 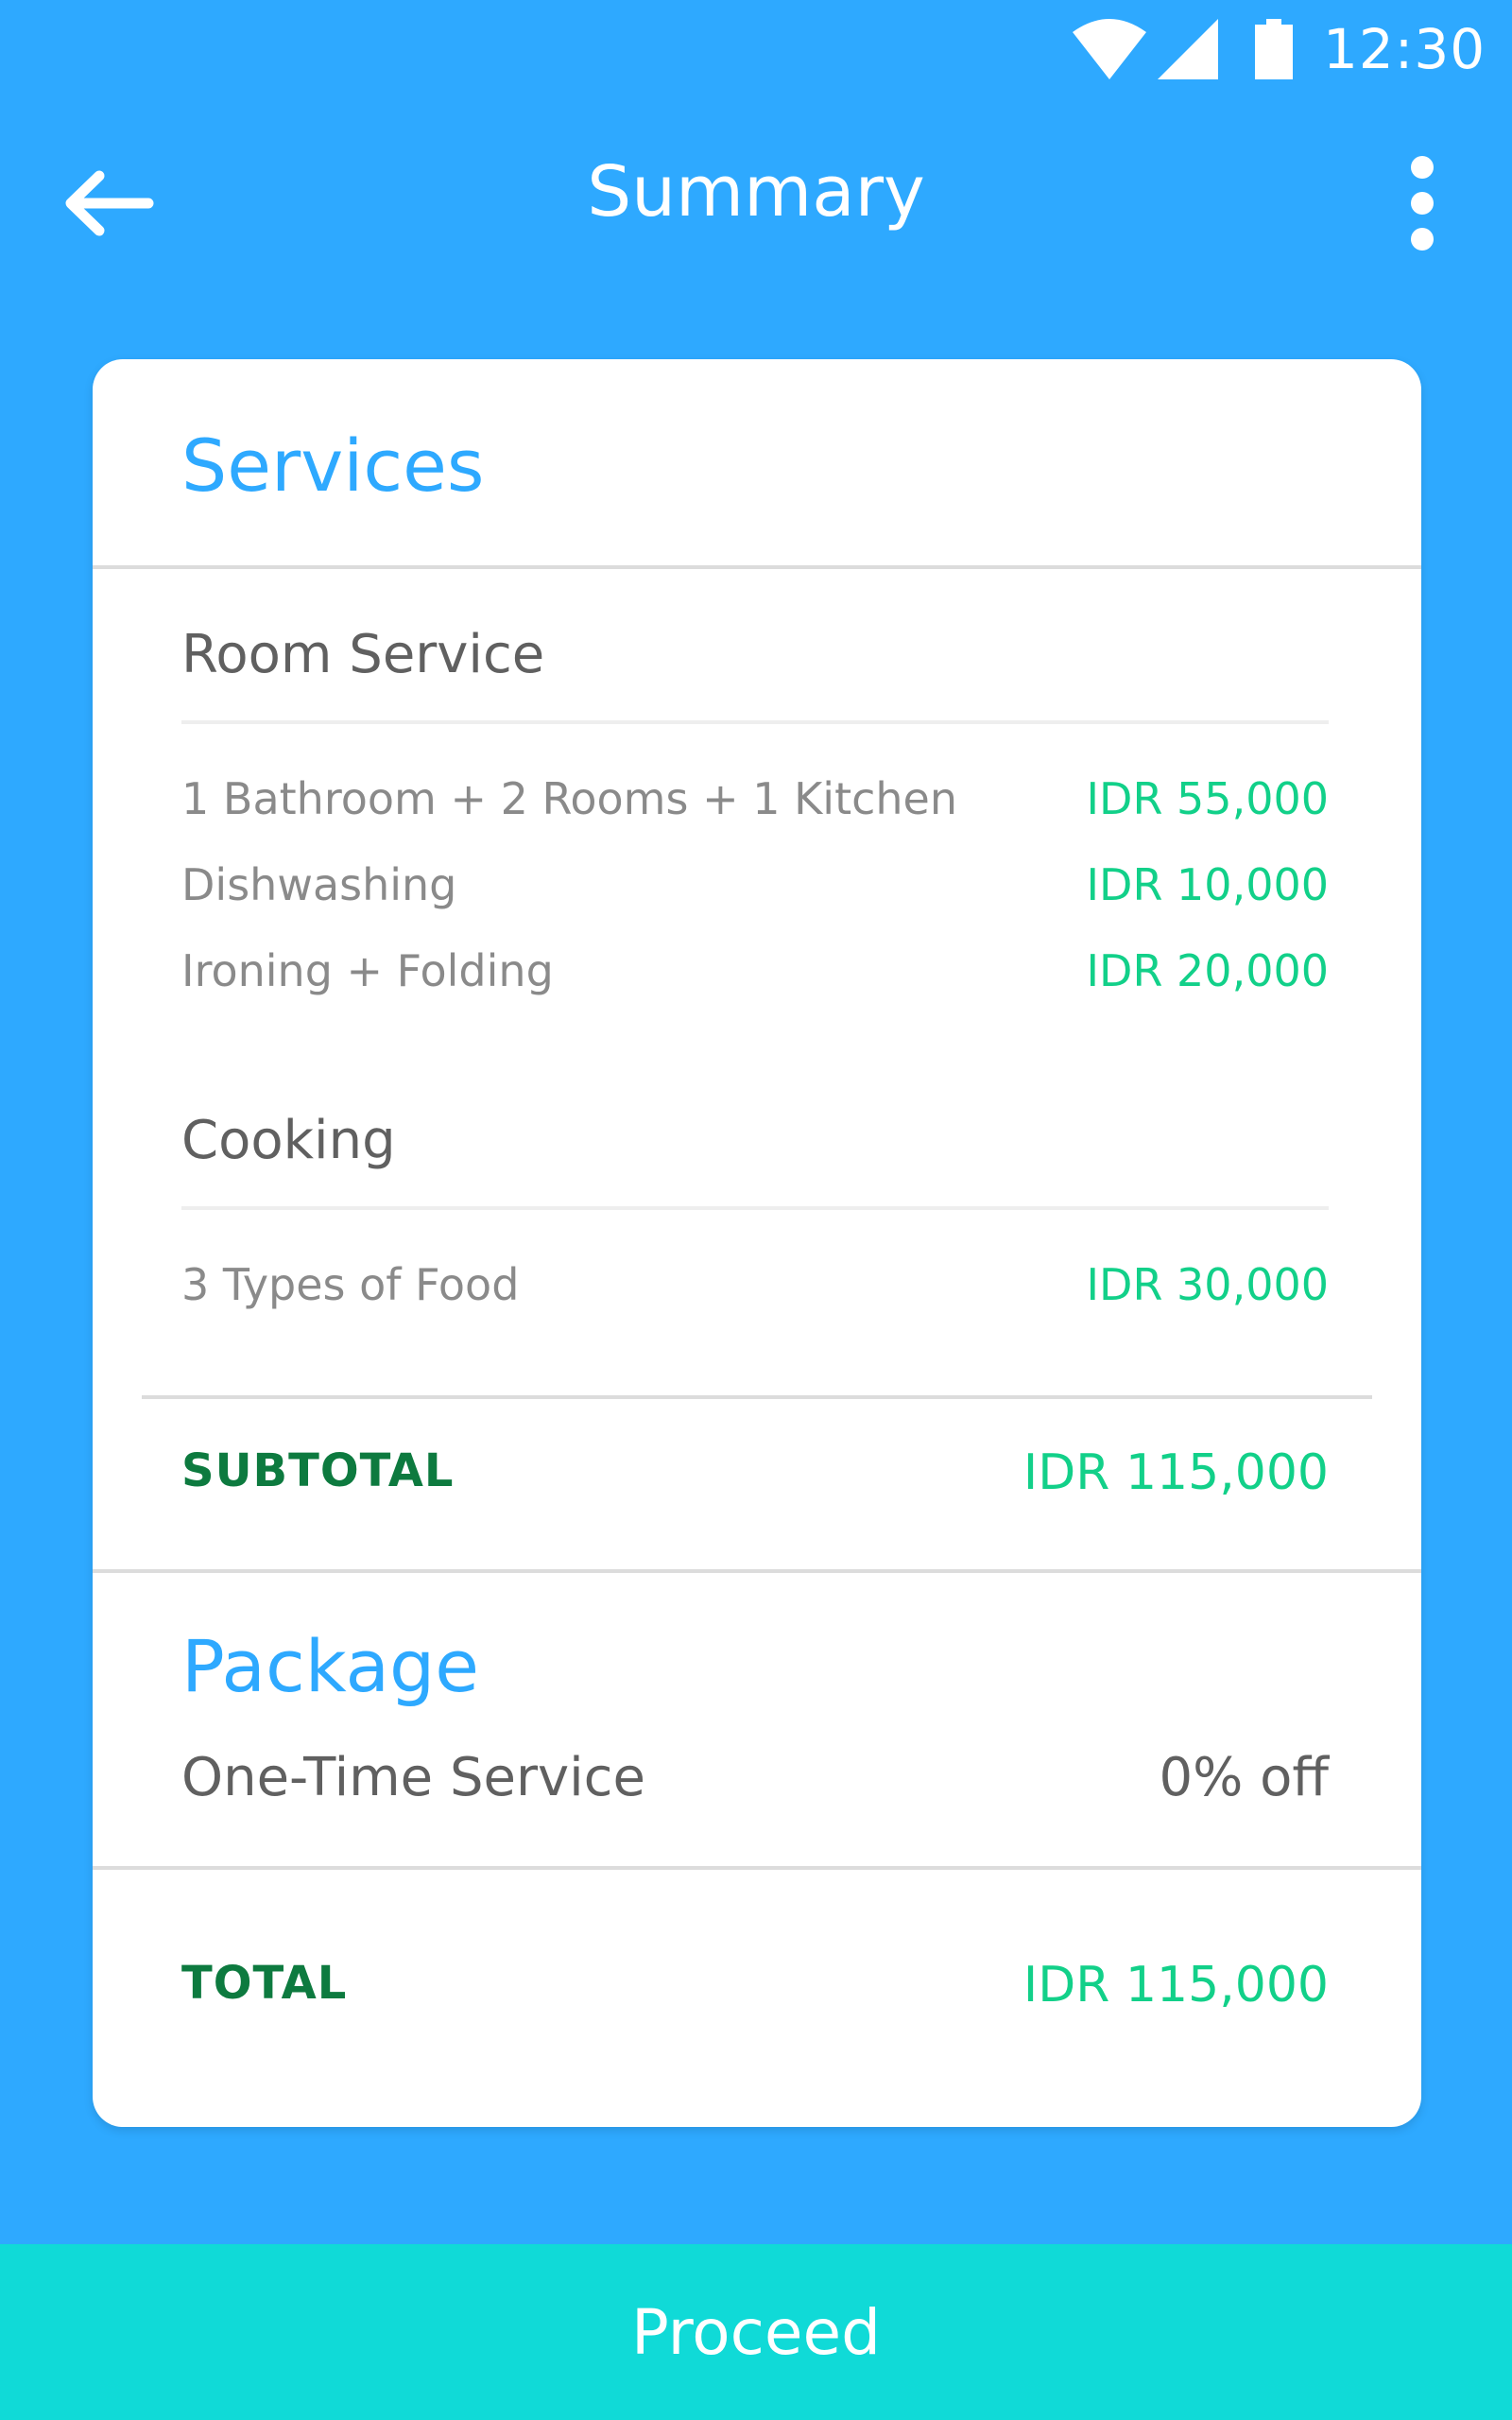 What do you see at coordinates (350, 1284) in the screenshot?
I see `item-label: 3 Types of Food` at bounding box center [350, 1284].